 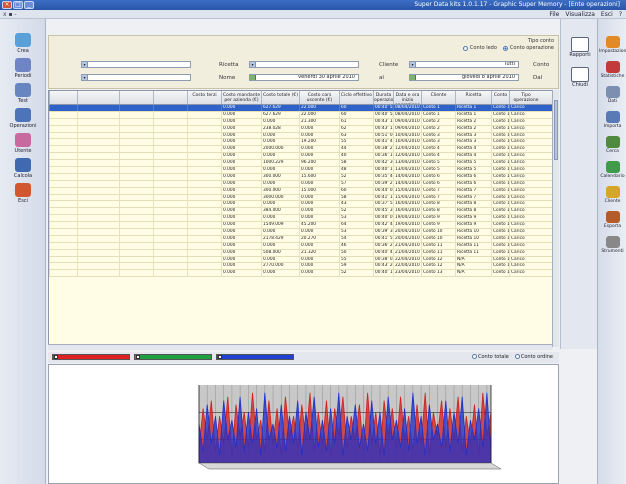 What do you see at coordinates (525, 97) in the screenshot?
I see `column-header: Tipo operazione` at bounding box center [525, 97].